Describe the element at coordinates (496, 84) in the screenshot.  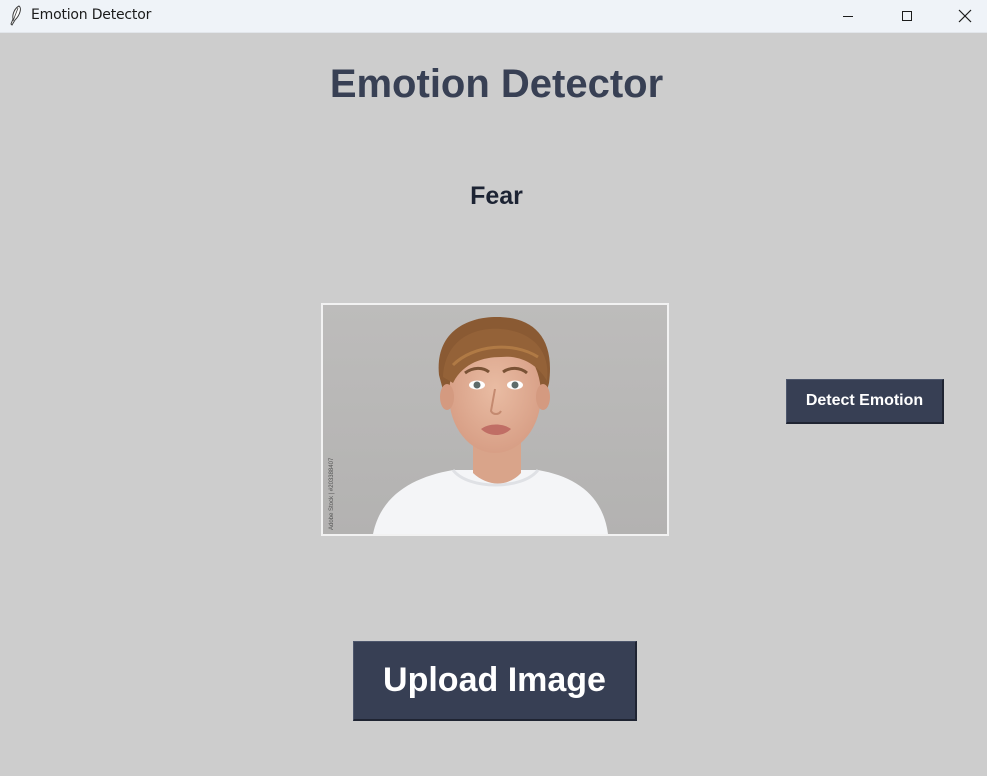
I see `page-title: Emotion Detector` at that location.